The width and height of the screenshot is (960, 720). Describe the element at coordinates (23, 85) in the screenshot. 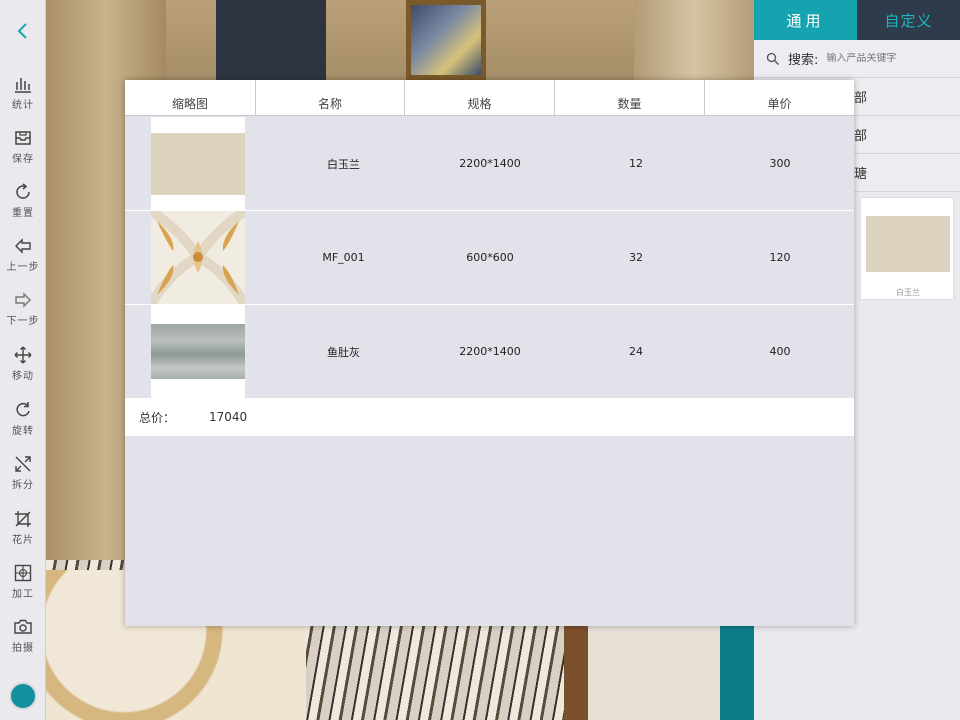

I see `bar-chart-icon` at that location.